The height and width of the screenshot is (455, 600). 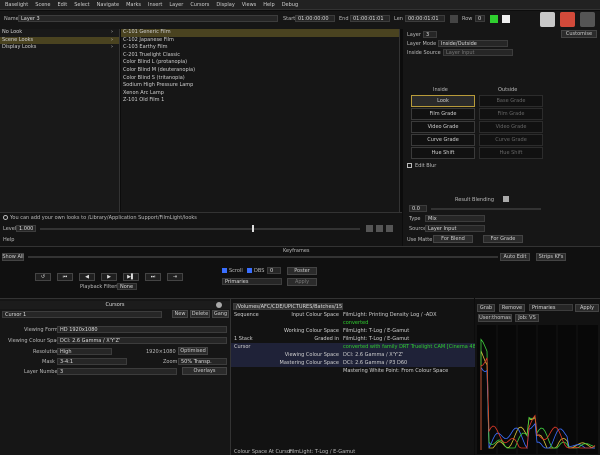 I want to click on scroll-checkbox, so click(x=224, y=270).